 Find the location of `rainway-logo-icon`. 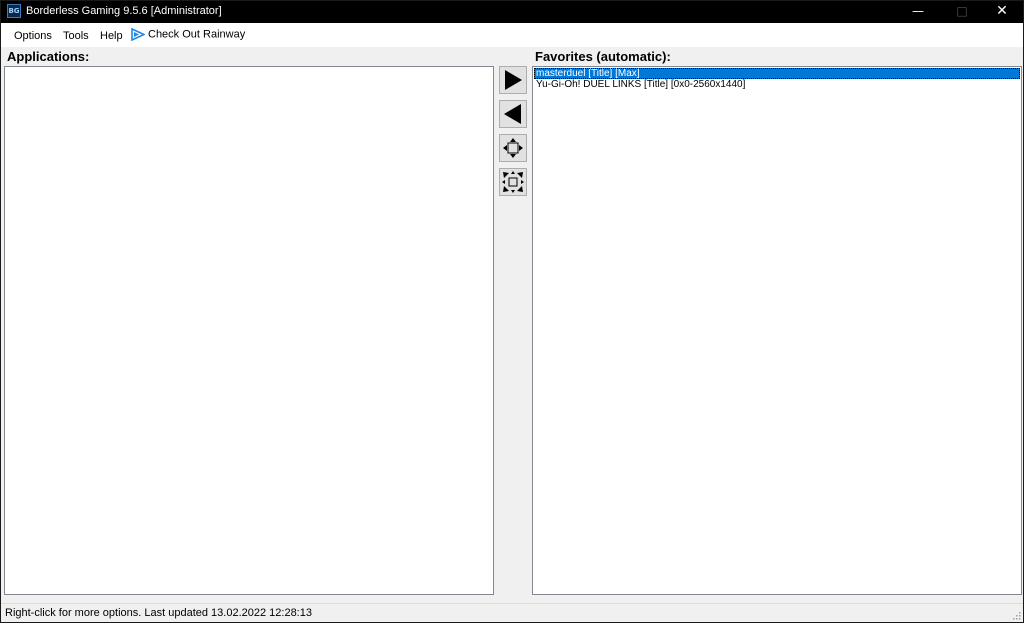

rainway-logo-icon is located at coordinates (138, 34).